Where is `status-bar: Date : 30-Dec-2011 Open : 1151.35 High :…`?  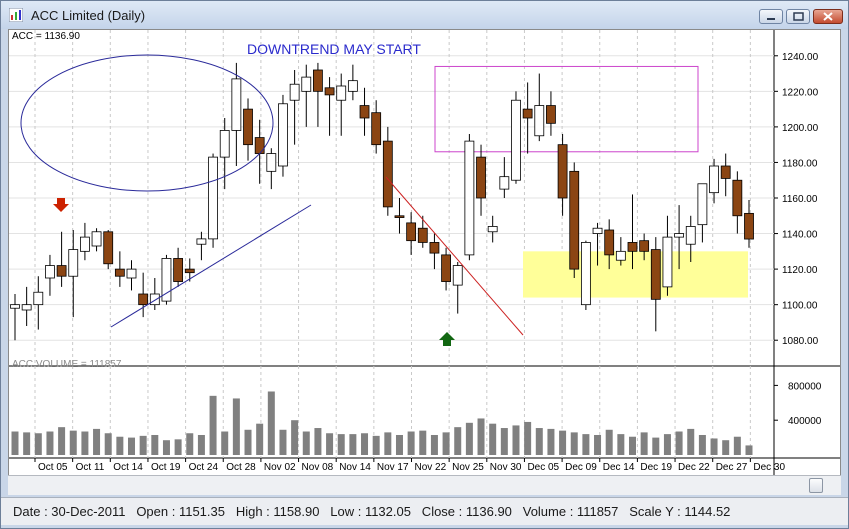
status-bar: Date : 30-Dec-2011 Open : 1151.35 High :… is located at coordinates (424, 511).